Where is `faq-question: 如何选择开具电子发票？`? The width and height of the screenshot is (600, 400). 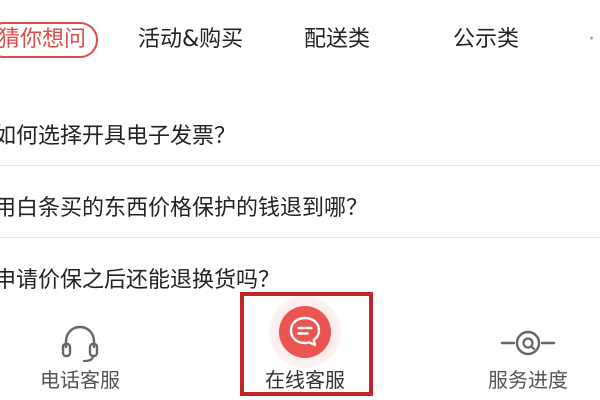 faq-question: 如何选择开具电子发票？ is located at coordinates (118, 136).